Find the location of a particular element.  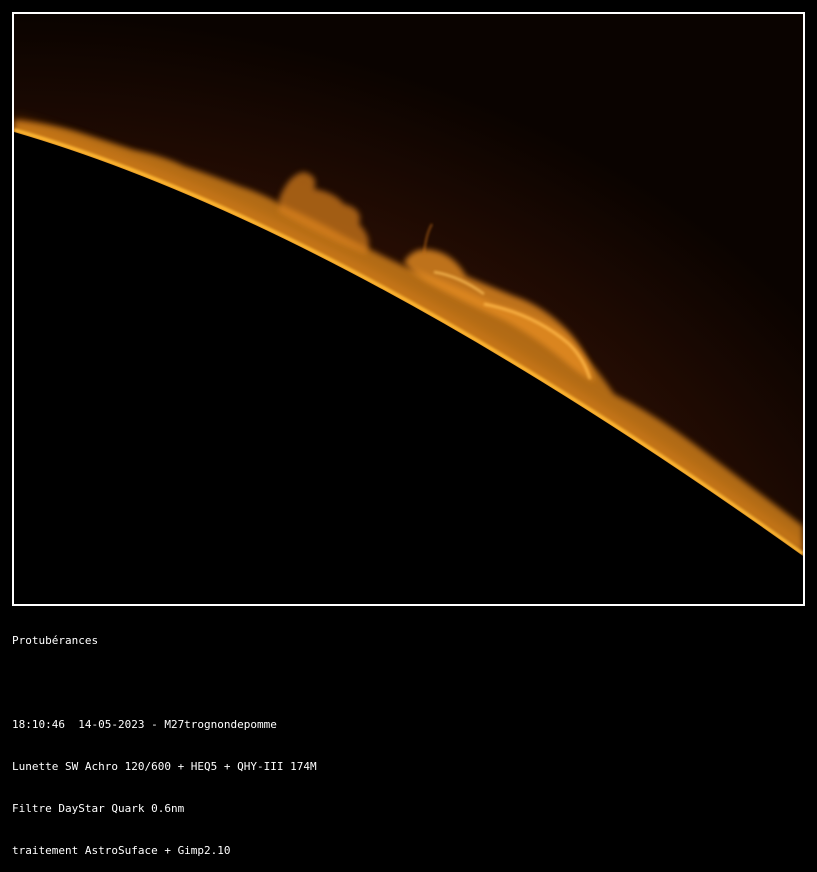

caption-title: Protubérances is located at coordinates (55, 640).